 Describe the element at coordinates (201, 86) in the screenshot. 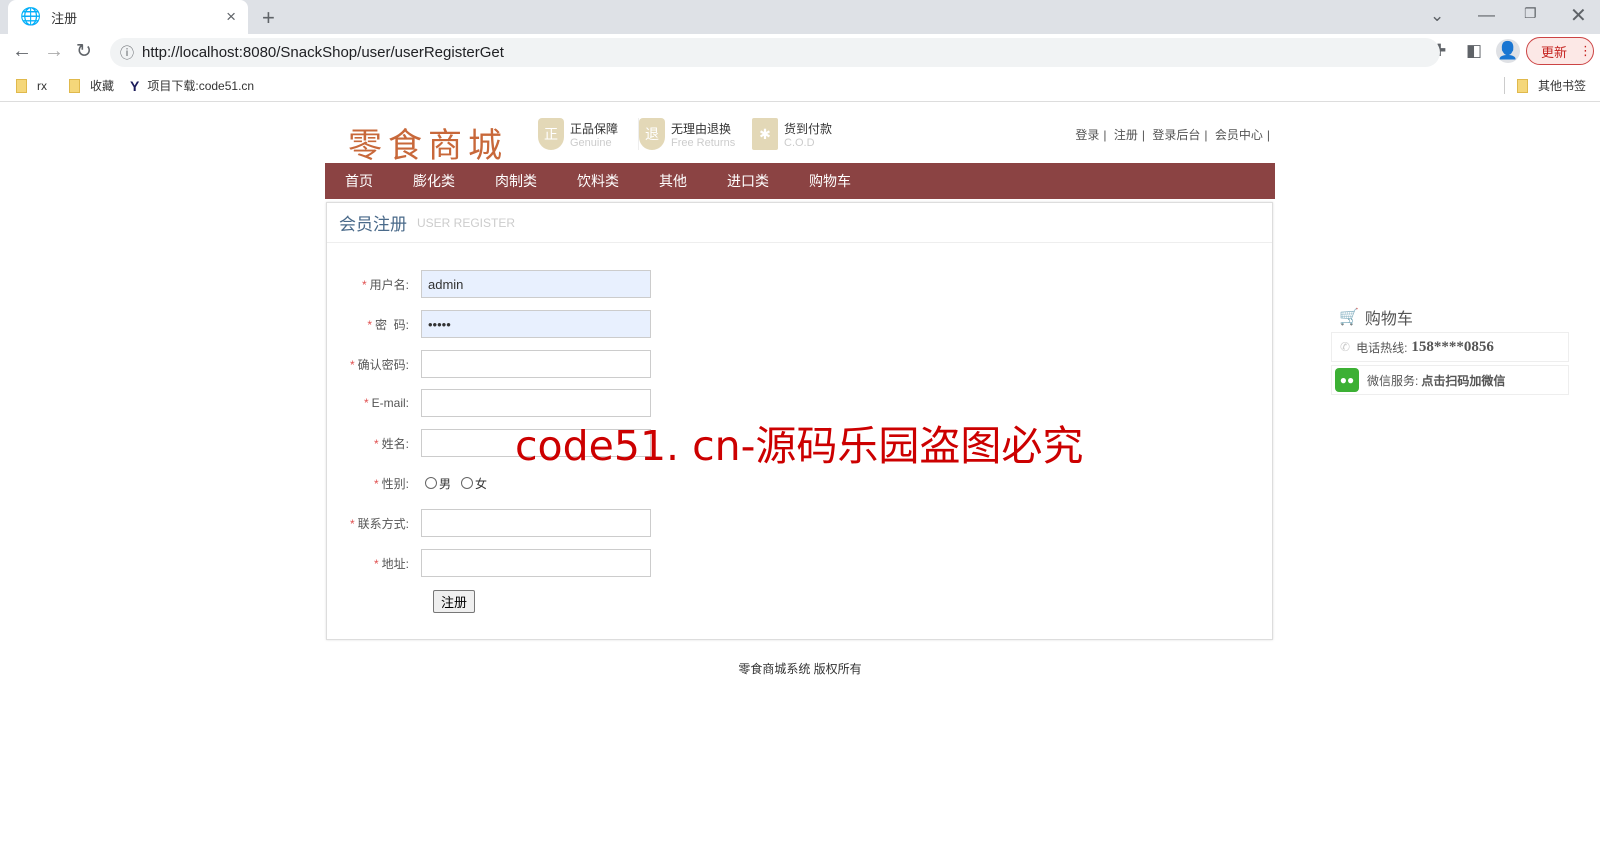

I see `bookmark-label: 项目下载:code51.cn` at that location.